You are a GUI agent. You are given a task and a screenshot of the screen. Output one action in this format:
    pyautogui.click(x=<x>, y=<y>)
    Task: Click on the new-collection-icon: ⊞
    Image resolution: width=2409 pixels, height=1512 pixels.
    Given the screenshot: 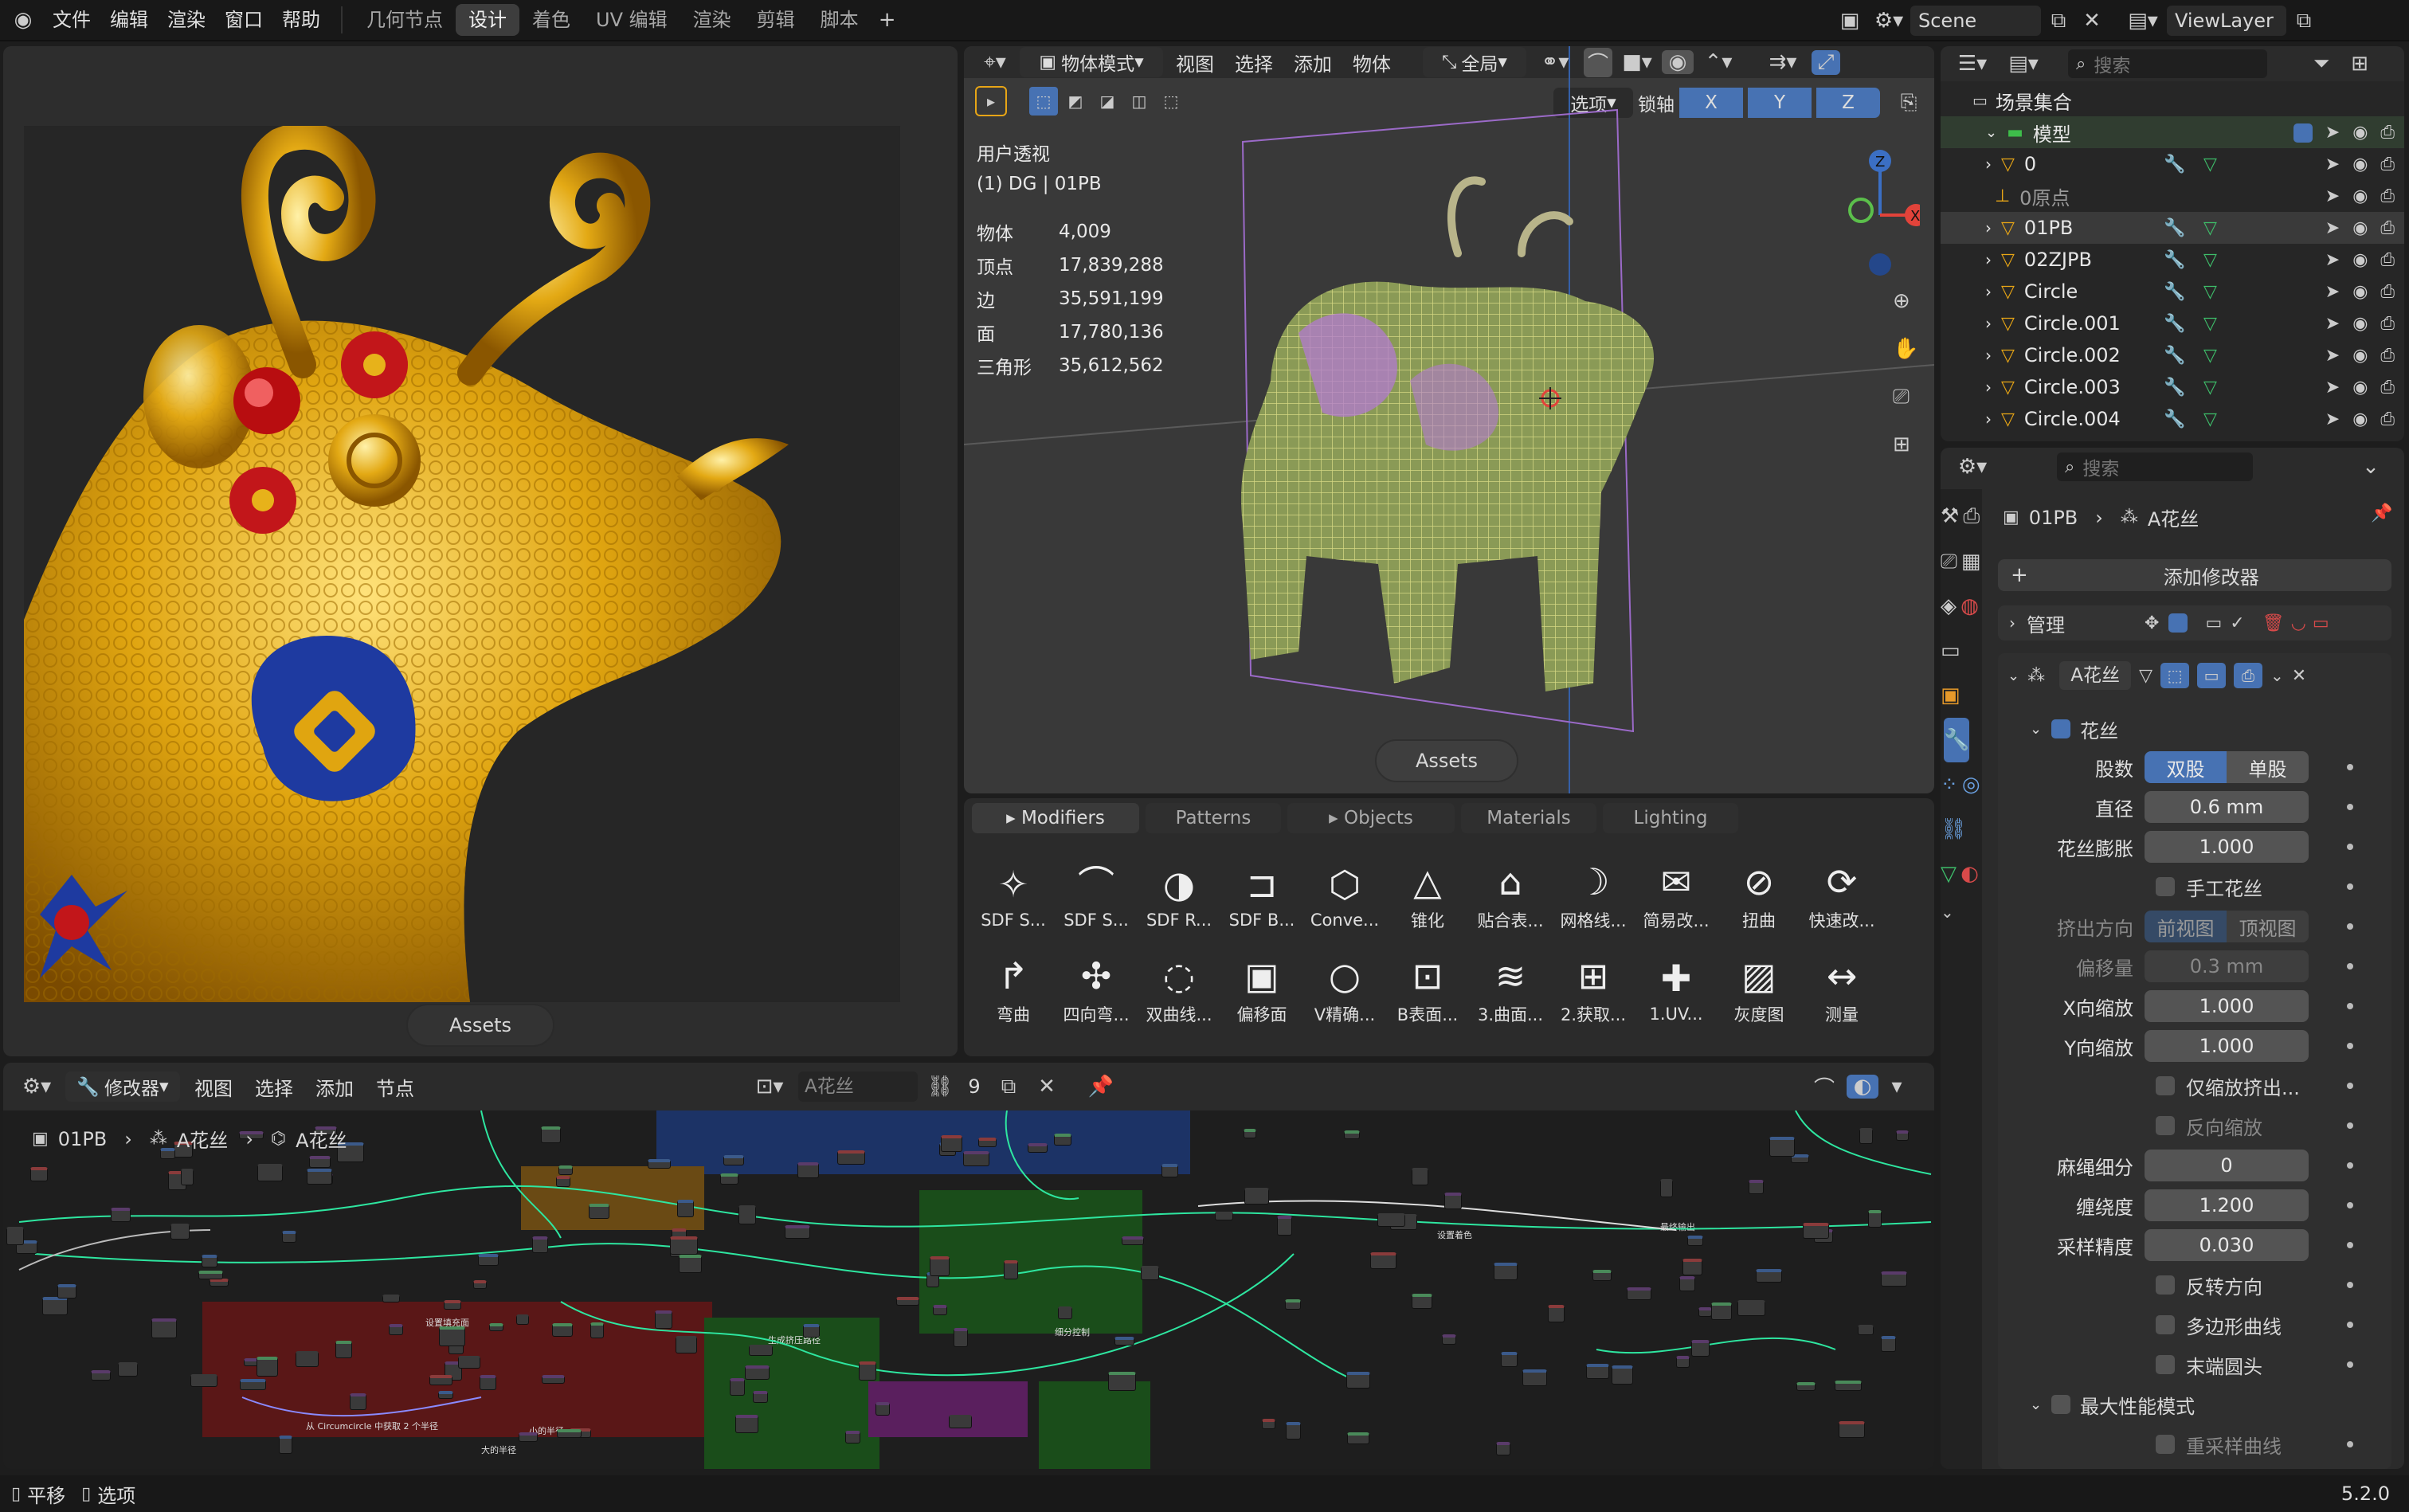 What is the action you would take?
    pyautogui.click(x=2360, y=64)
    